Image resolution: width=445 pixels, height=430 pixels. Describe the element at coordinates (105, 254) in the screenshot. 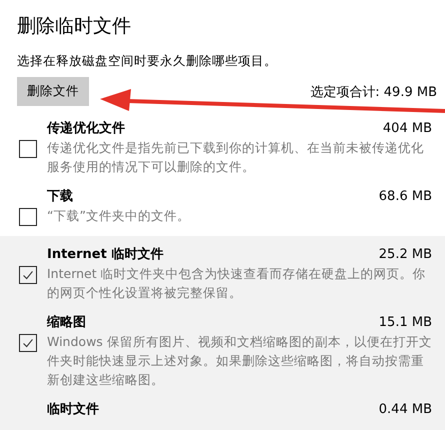

I see `item-name: Internet 临时文件` at that location.